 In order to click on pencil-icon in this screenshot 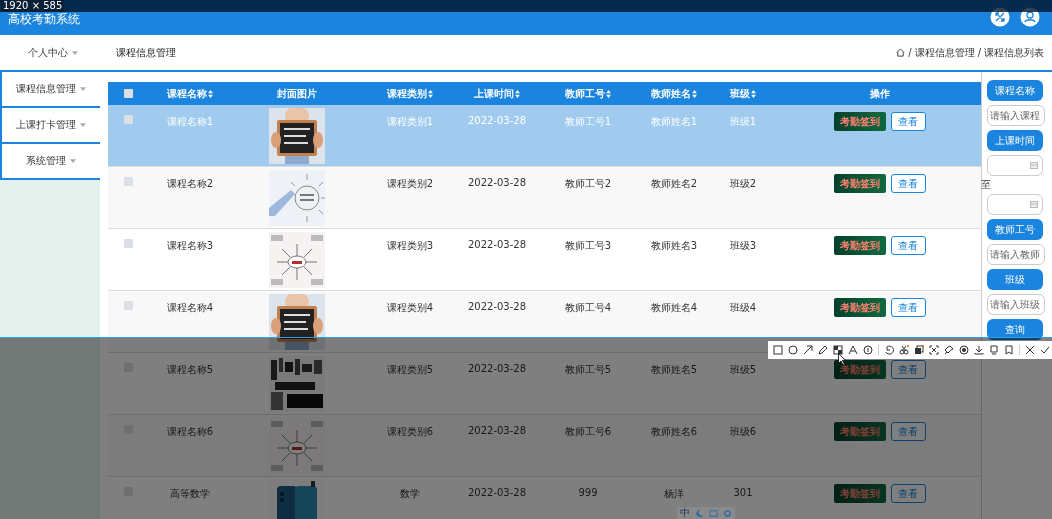, I will do `click(823, 350)`.